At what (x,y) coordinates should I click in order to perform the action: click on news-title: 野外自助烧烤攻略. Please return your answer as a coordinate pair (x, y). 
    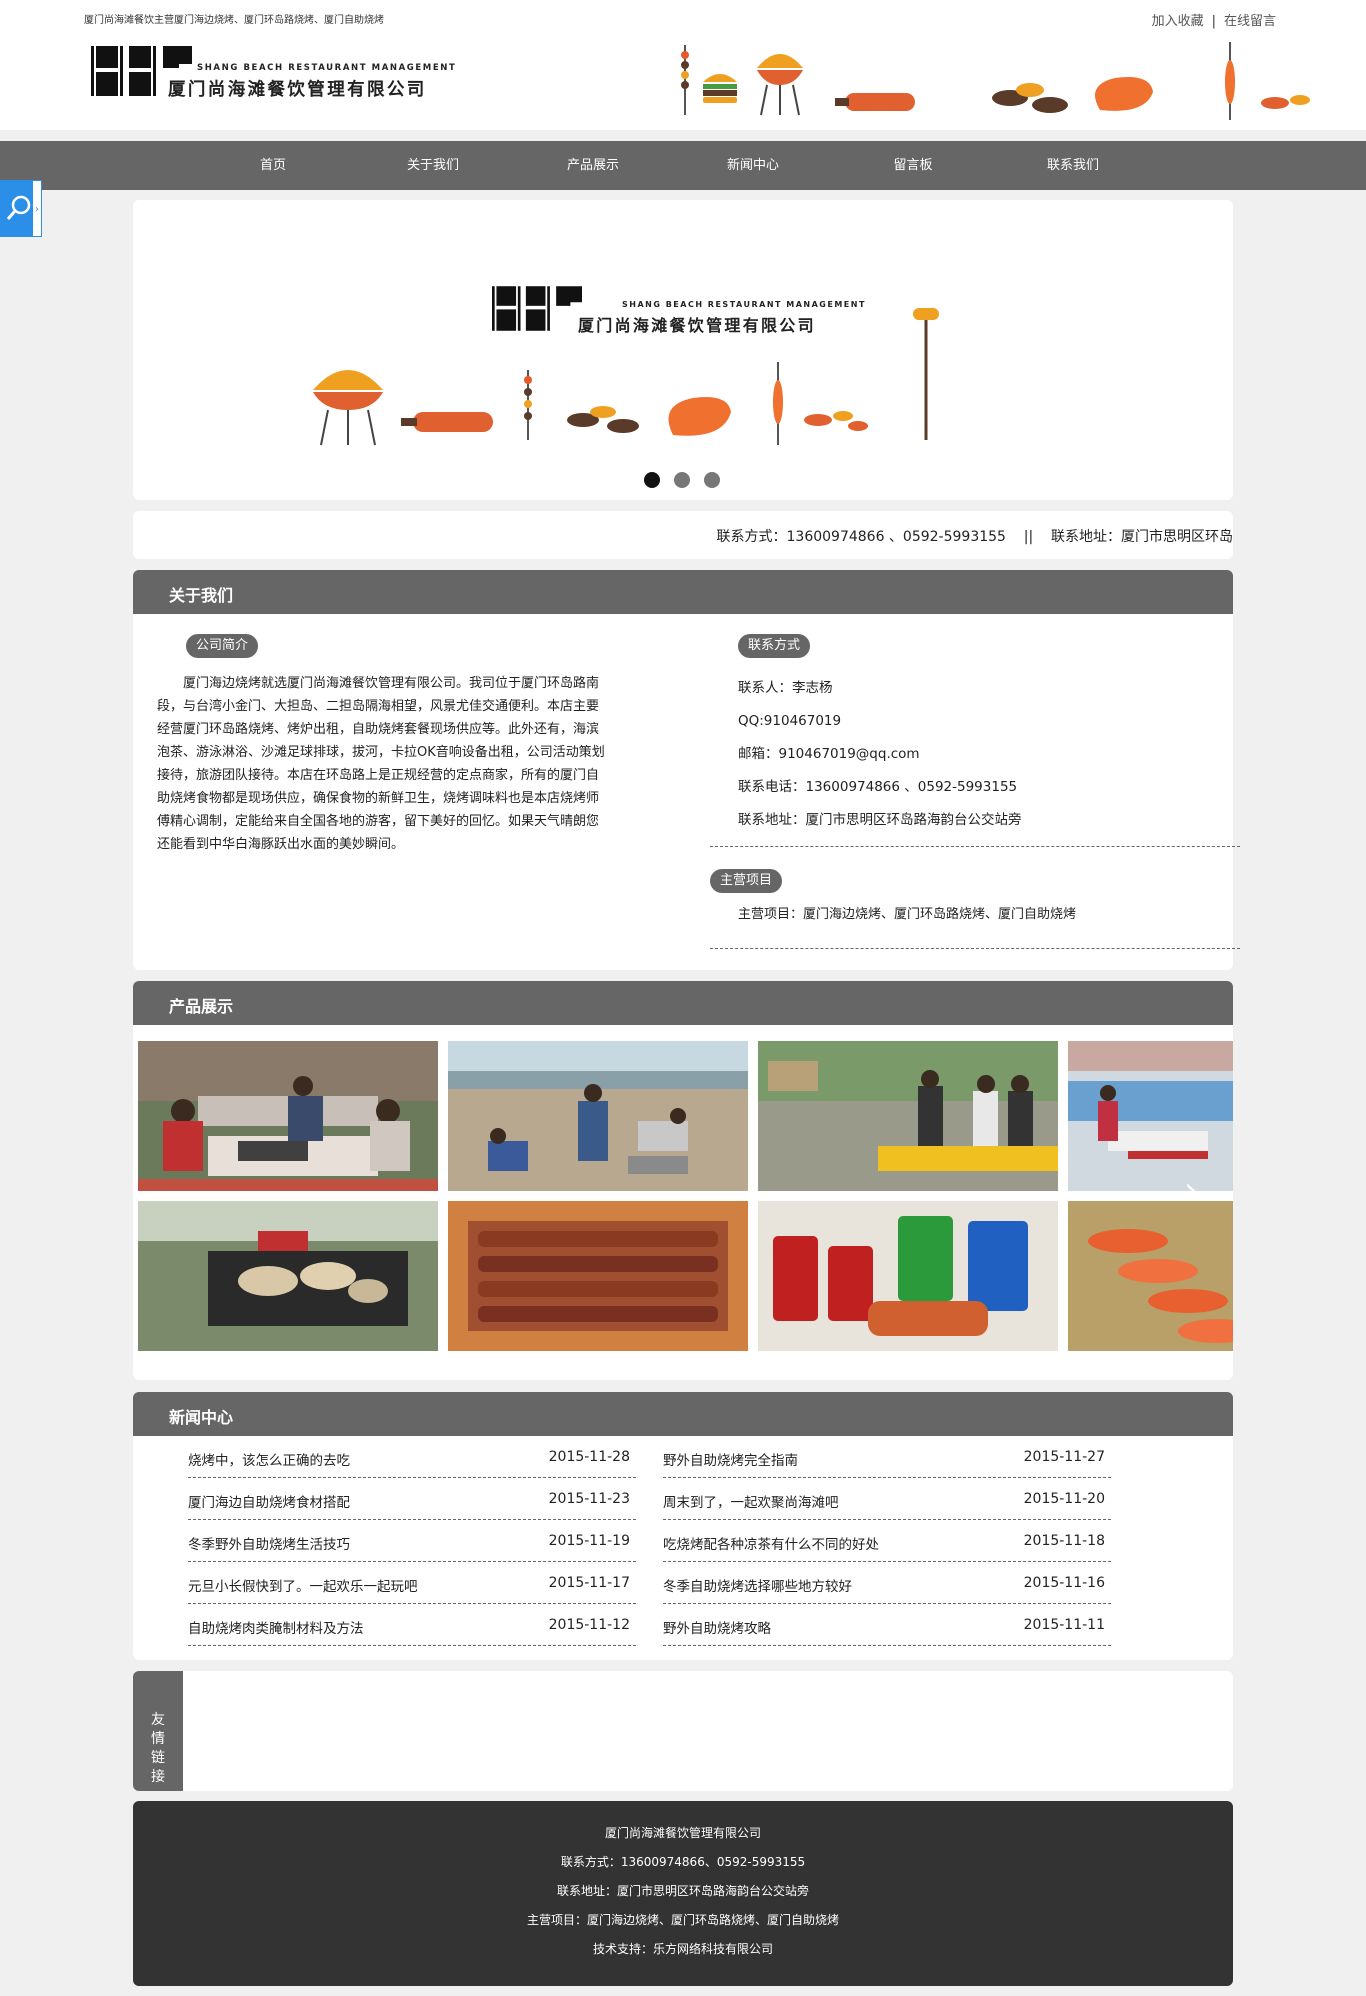
    Looking at the image, I should click on (717, 1627).